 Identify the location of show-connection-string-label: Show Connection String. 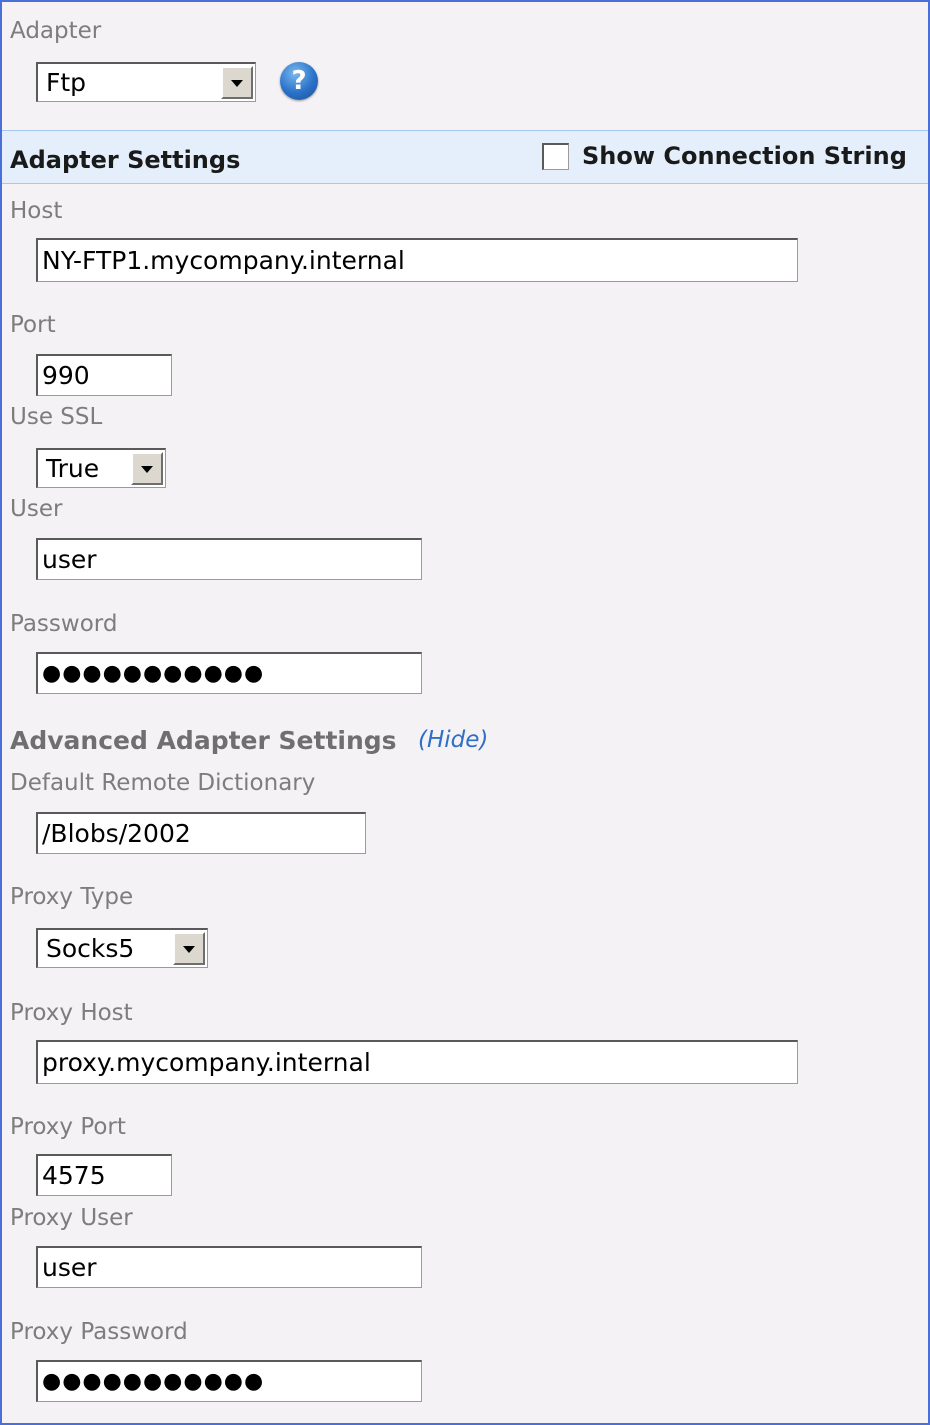
(744, 156).